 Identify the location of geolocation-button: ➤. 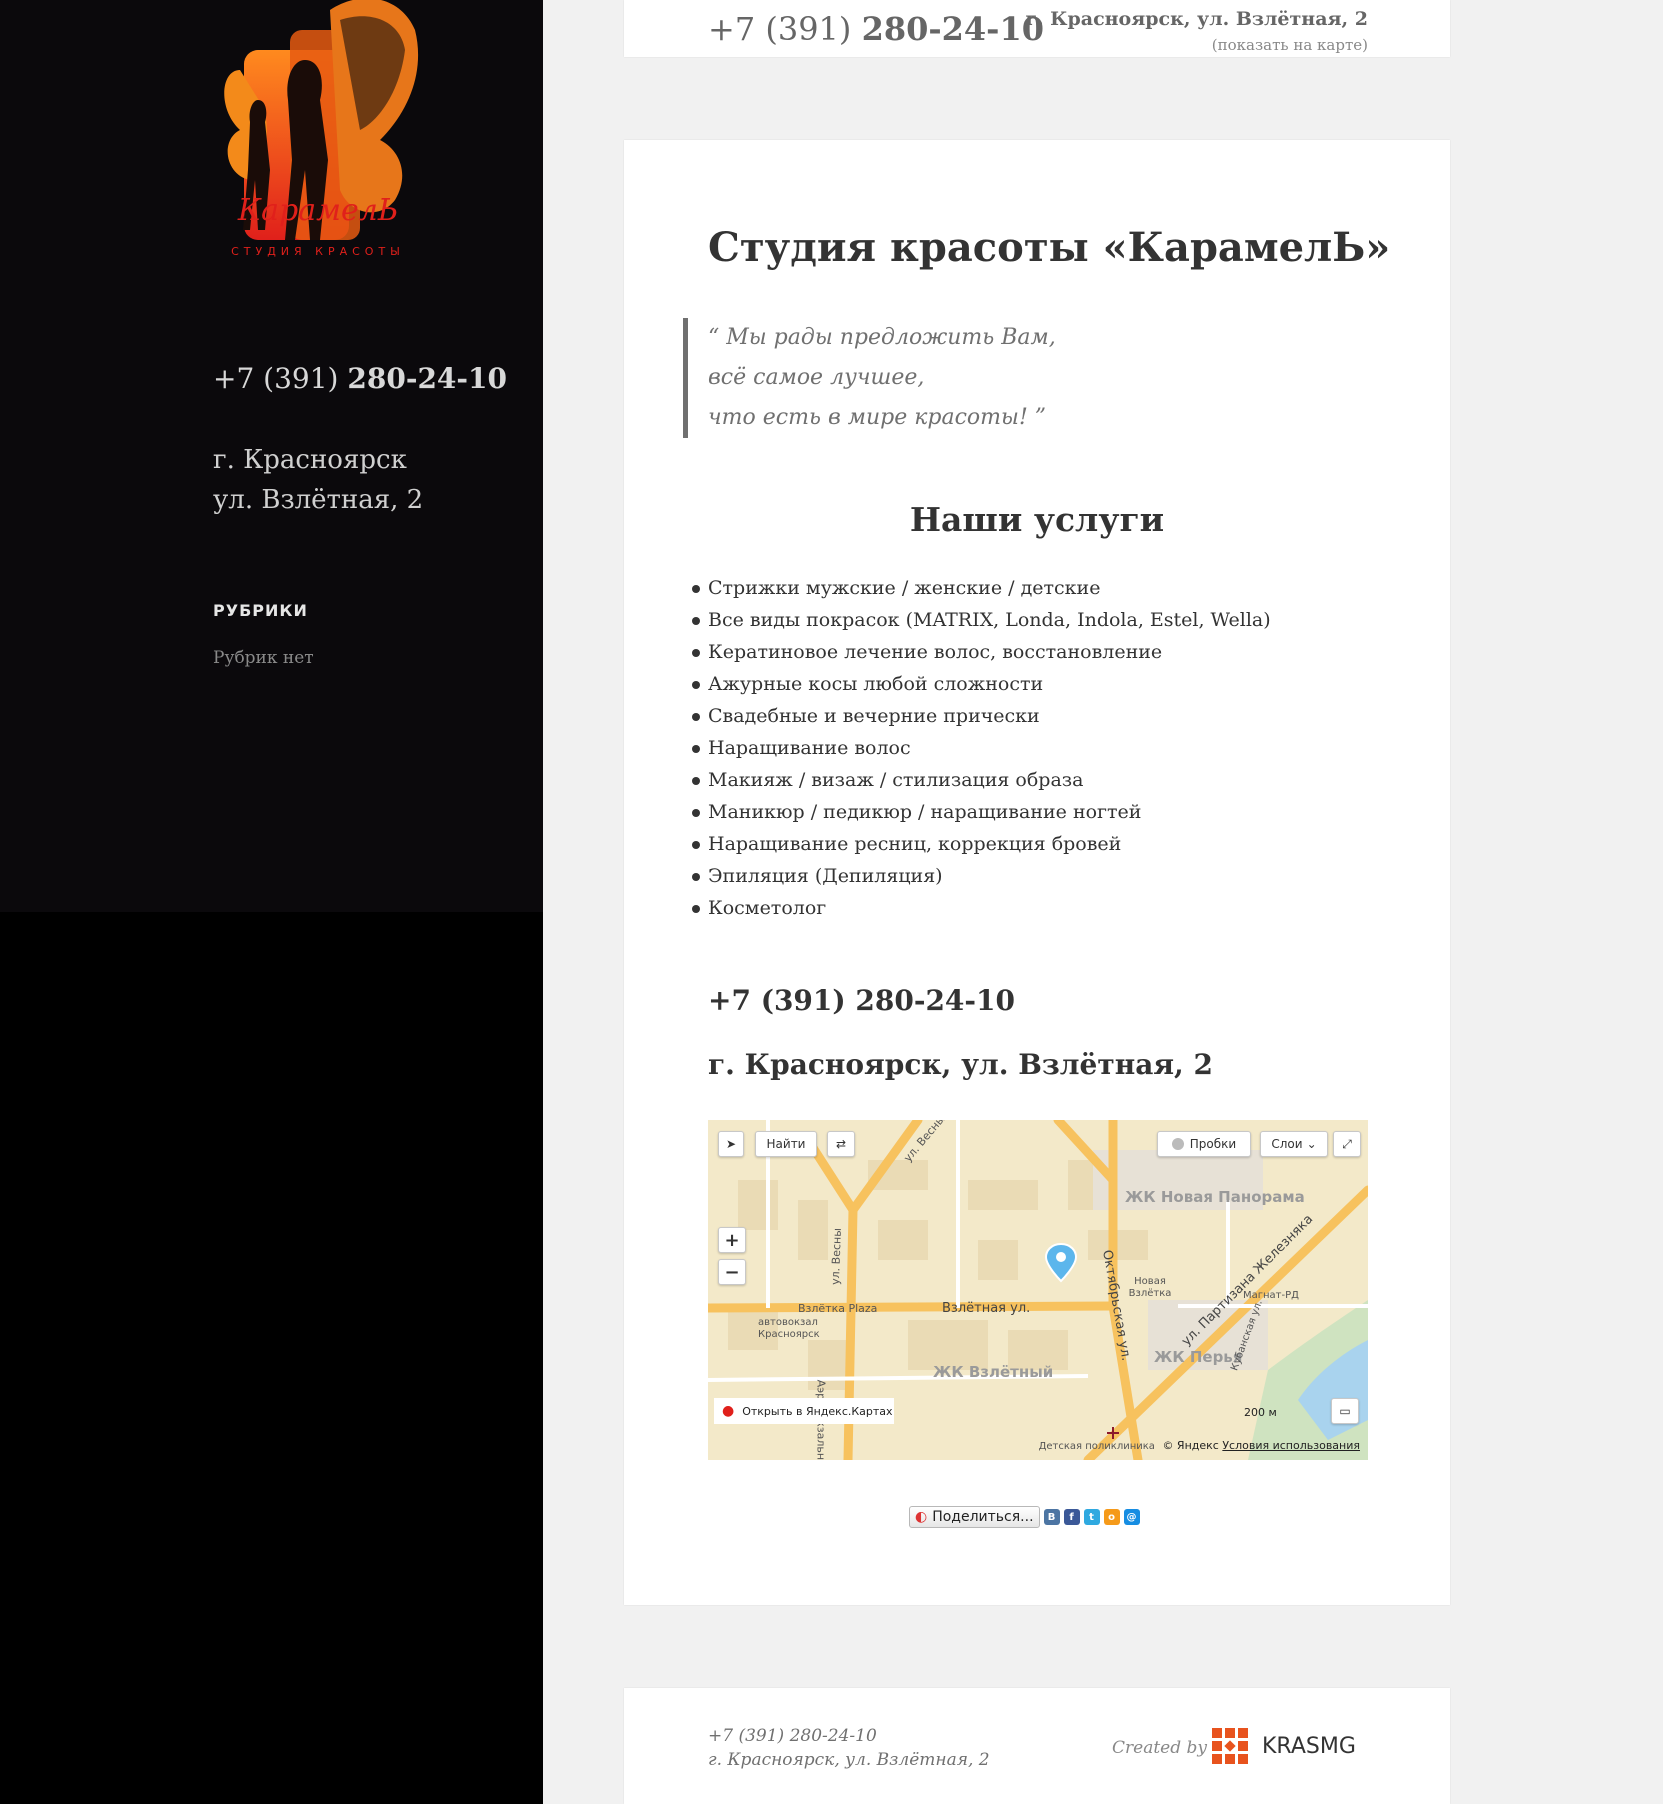
(731, 1144).